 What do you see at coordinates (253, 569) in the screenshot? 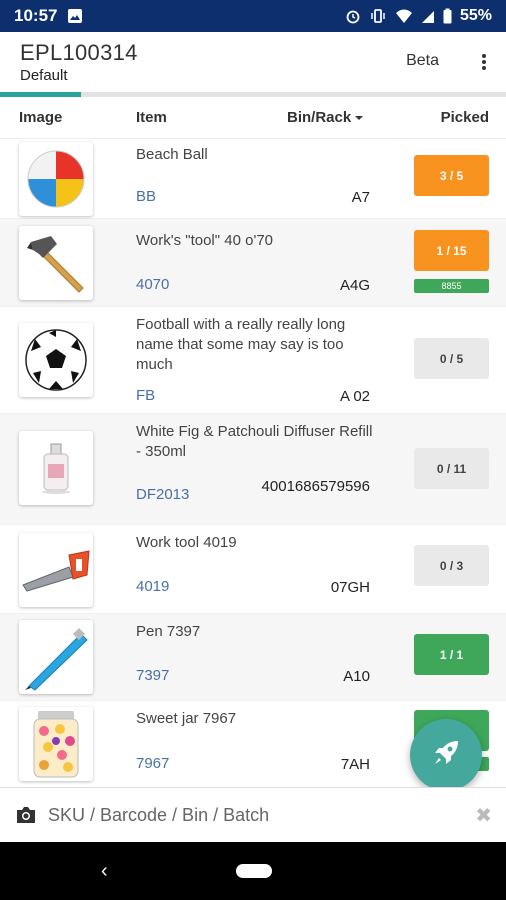
I see `list-item: Work tool 4019 4019 07GH 0 / 3` at bounding box center [253, 569].